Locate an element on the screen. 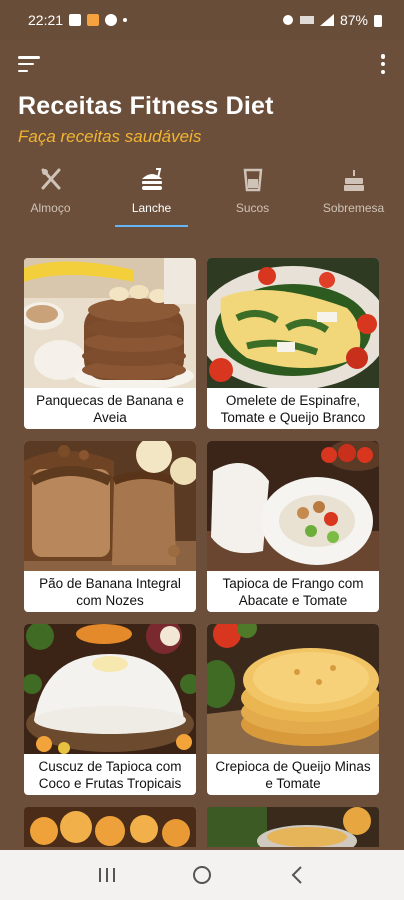  system-nav-bar is located at coordinates (202, 875).